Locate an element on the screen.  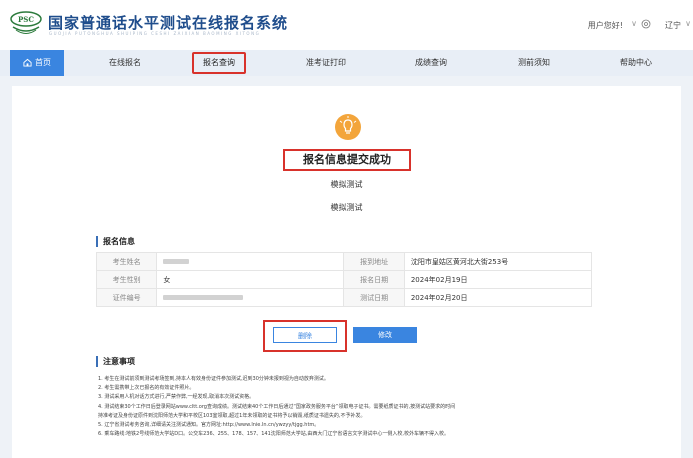
value-address: 沈阳市皇姑区黄河北大街253号 is located at coordinates (498, 261).